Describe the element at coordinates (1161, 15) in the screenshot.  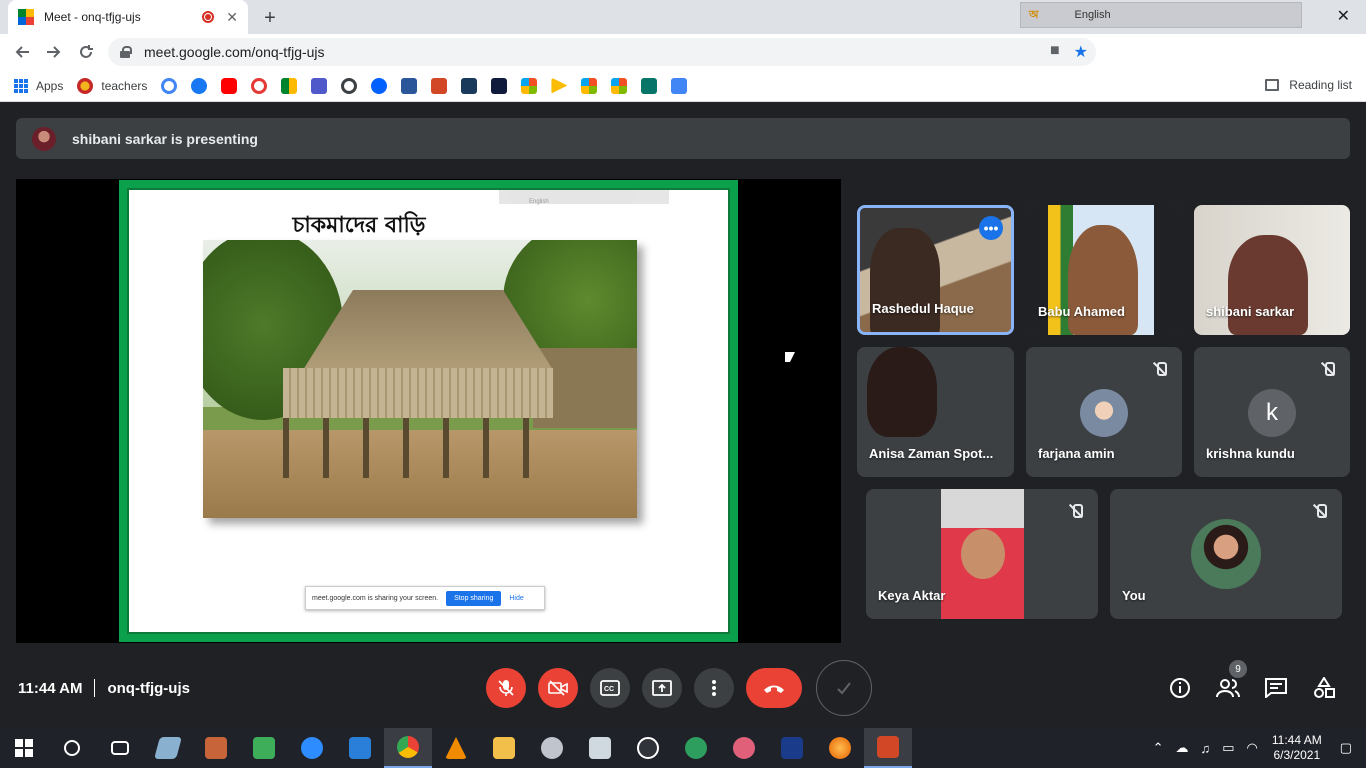
I see `ime-language-bar: অ English` at that location.